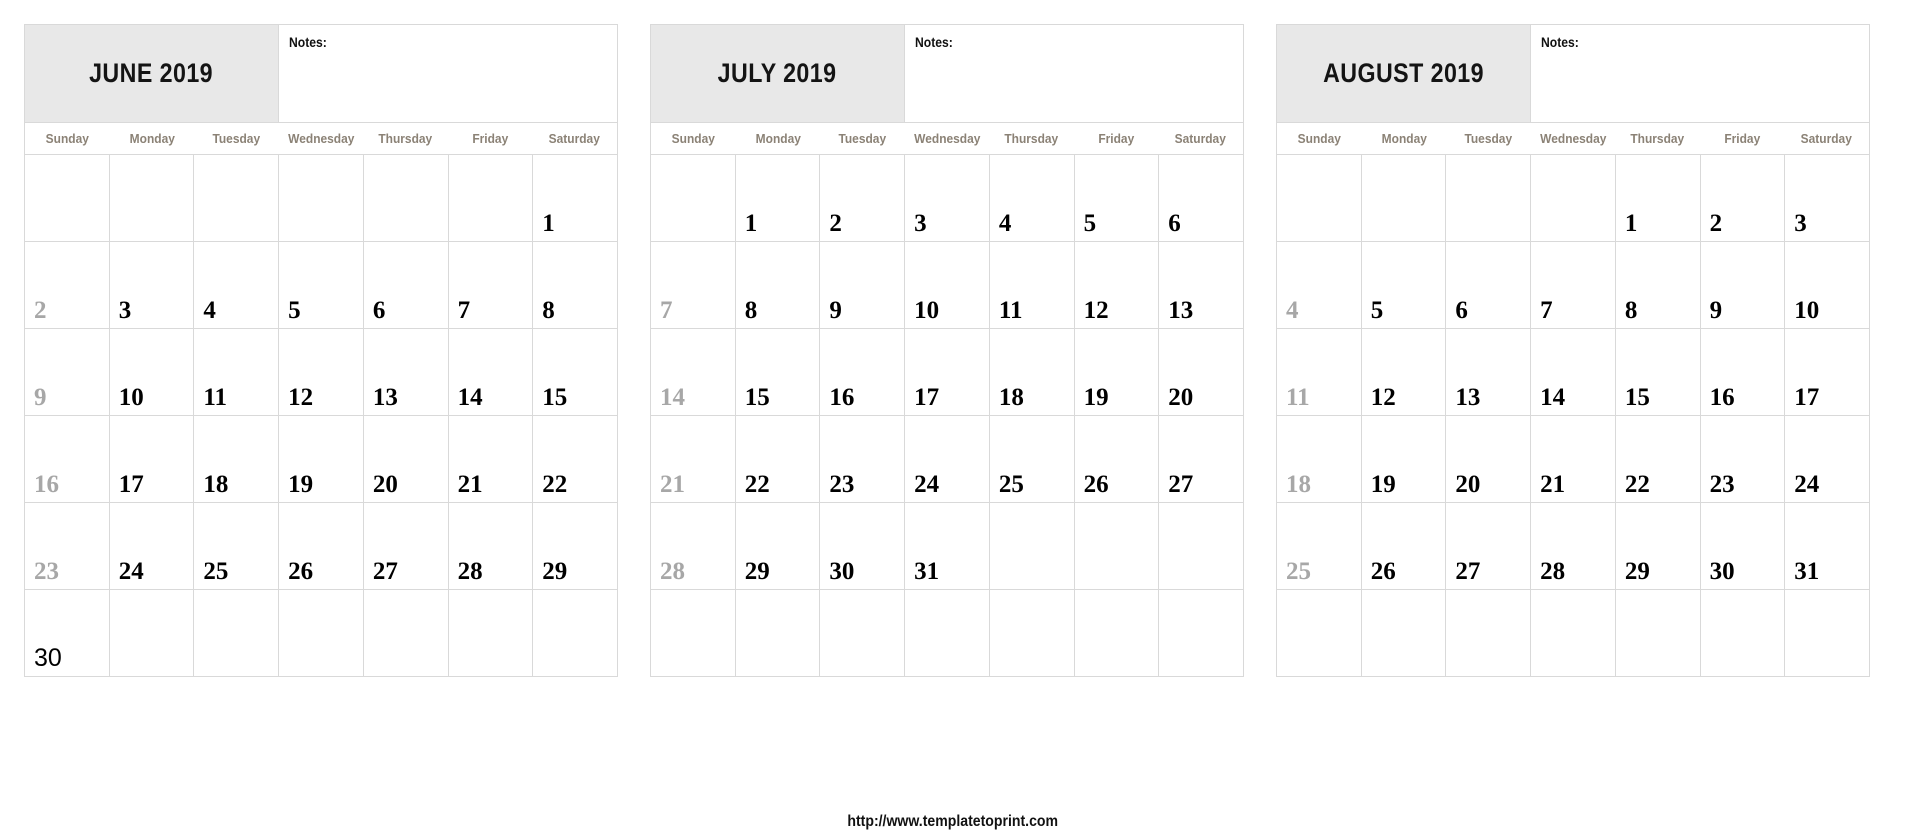 The image size is (1906, 839). I want to click on day-cell: 14, so click(1573, 372).